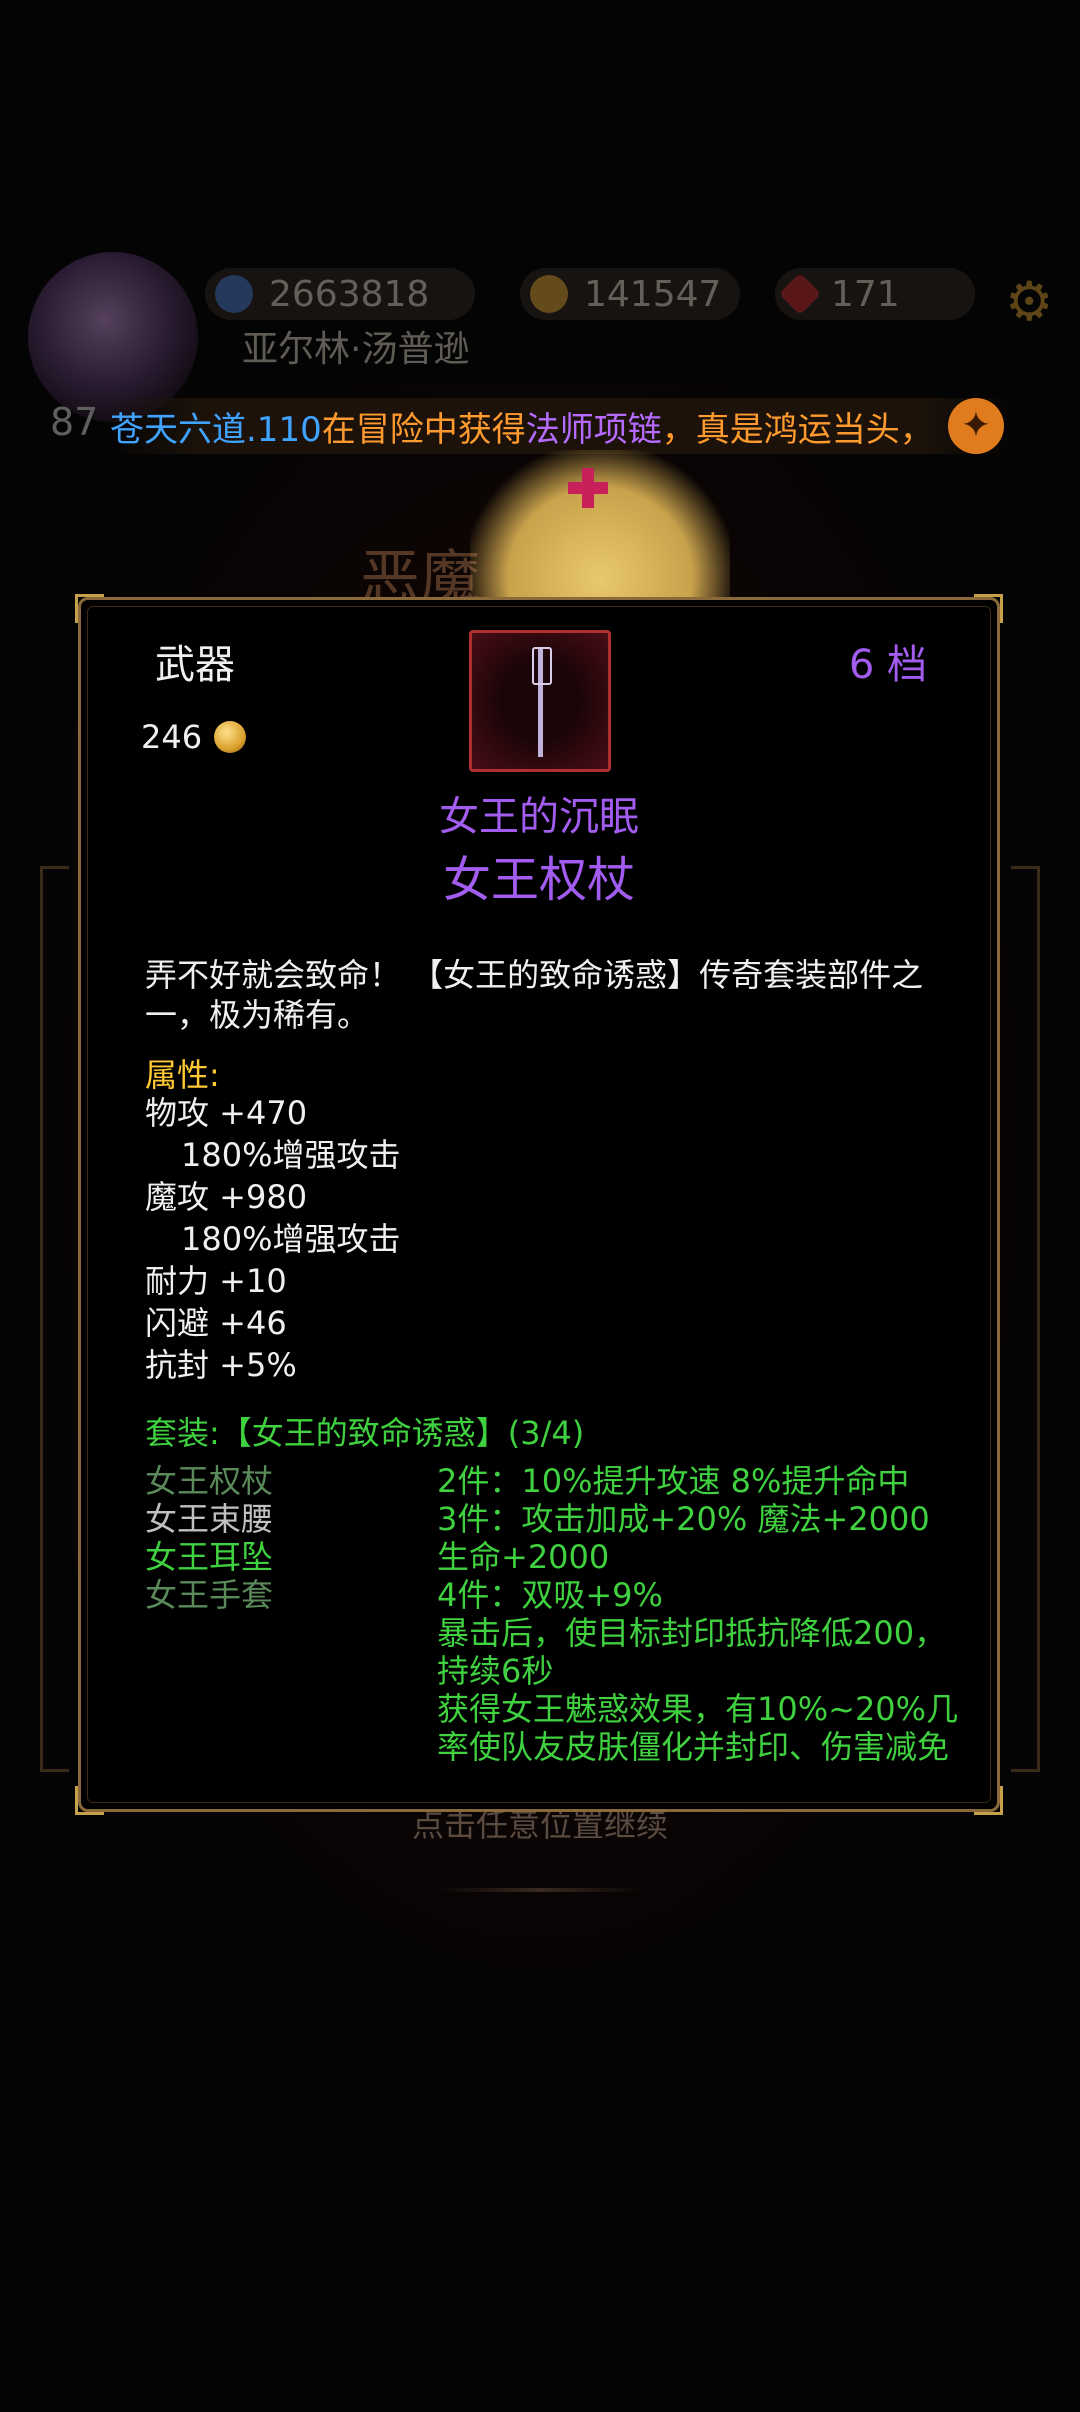  I want to click on item-description: 弄不好就会致命！ 【女王的致命诱惑】传奇套装部件之一，极为稀有。, so click(534, 995).